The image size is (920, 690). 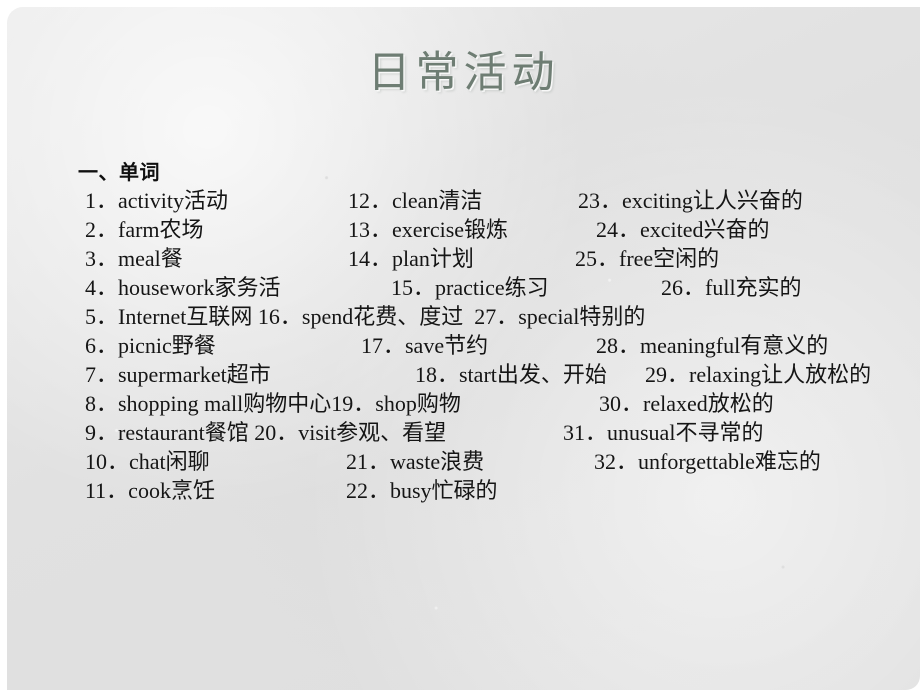 I want to click on vocabulary-entry: 4．housework家务活, so click(x=183, y=287).